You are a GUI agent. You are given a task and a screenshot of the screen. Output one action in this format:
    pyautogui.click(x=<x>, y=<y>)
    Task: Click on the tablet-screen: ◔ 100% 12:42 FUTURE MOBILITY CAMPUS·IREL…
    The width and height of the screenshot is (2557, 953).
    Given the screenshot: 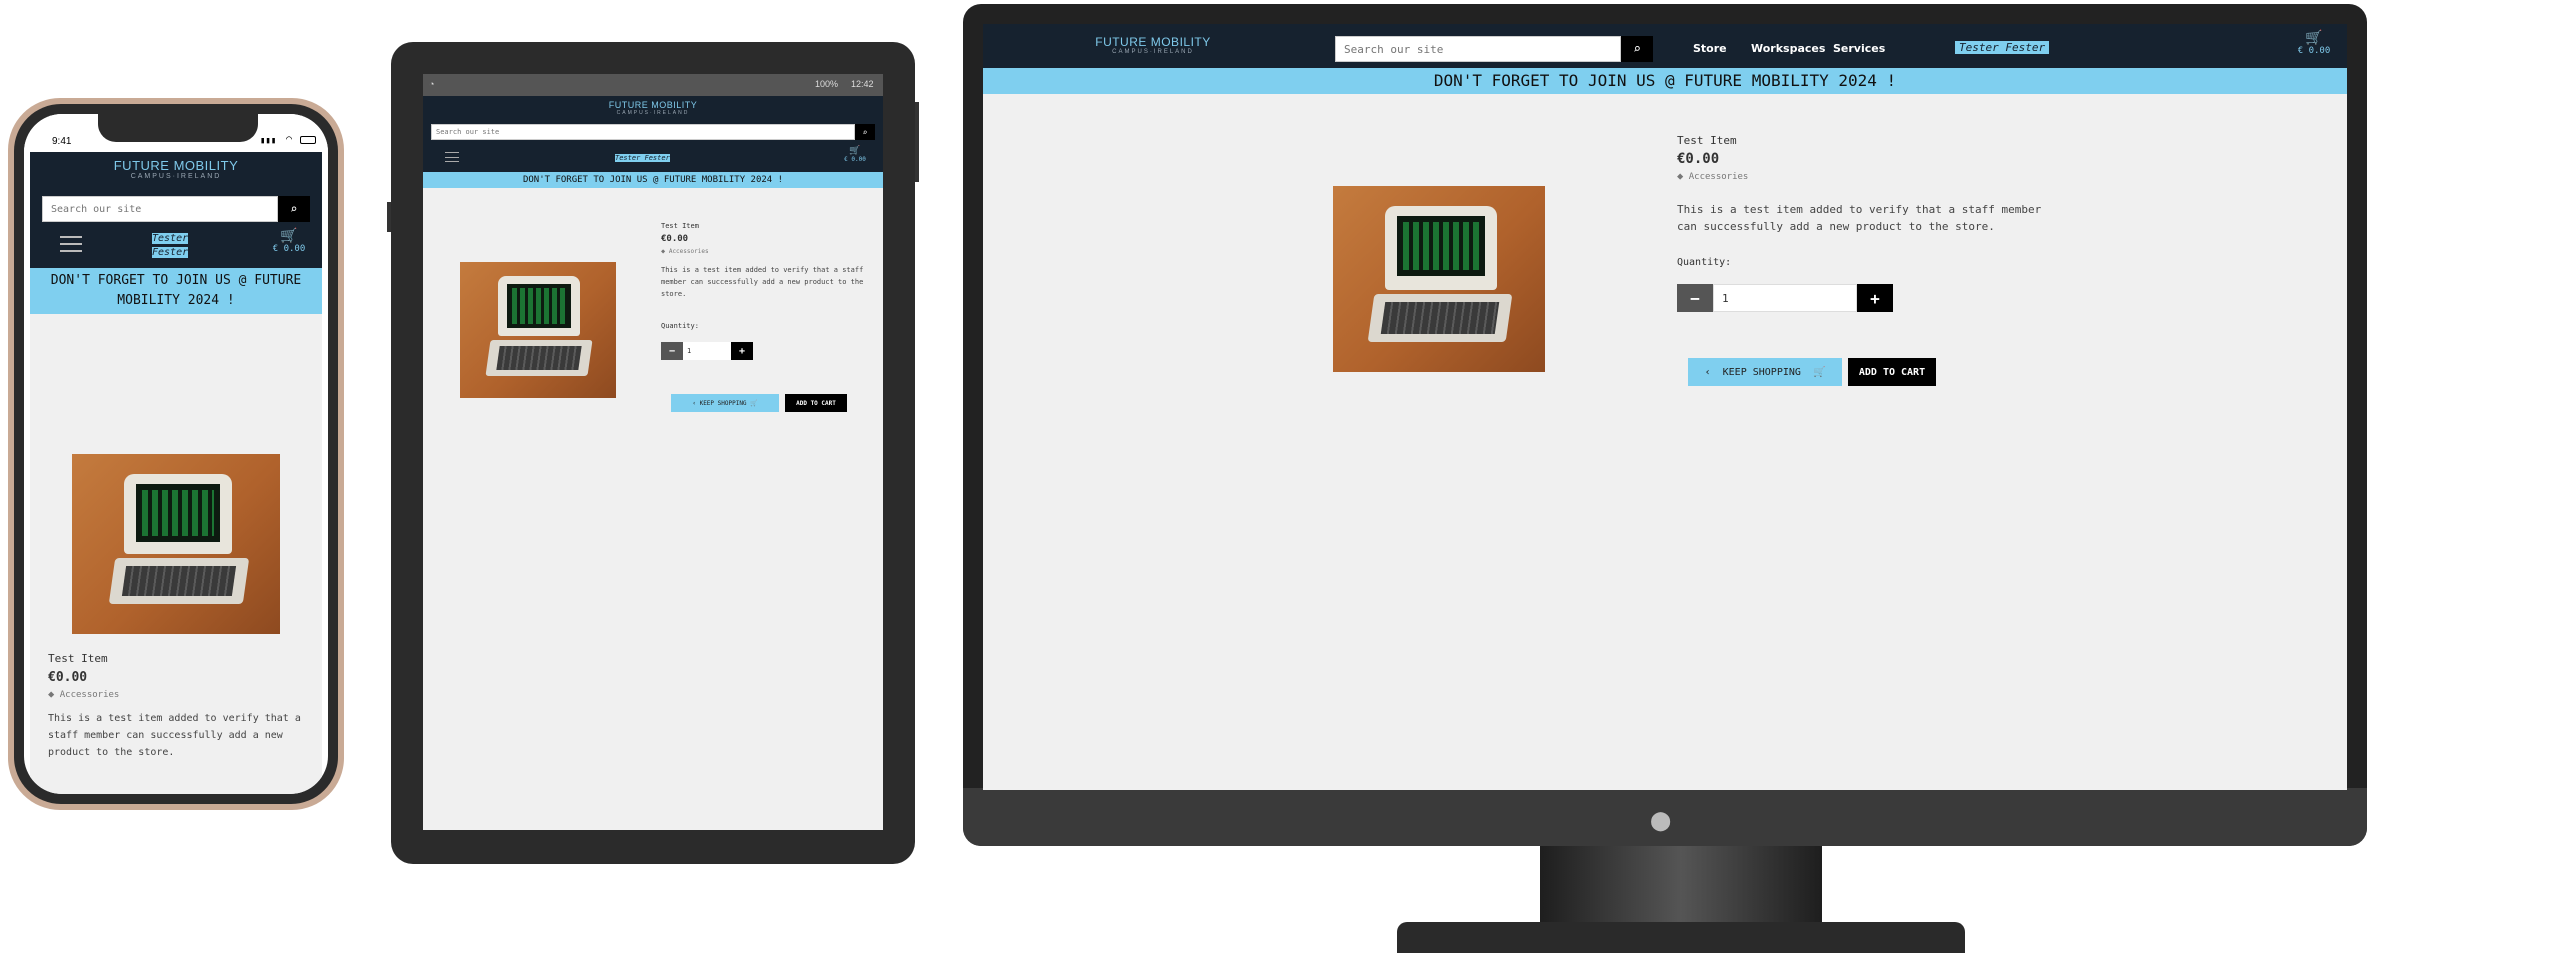 What is the action you would take?
    pyautogui.click(x=653, y=452)
    